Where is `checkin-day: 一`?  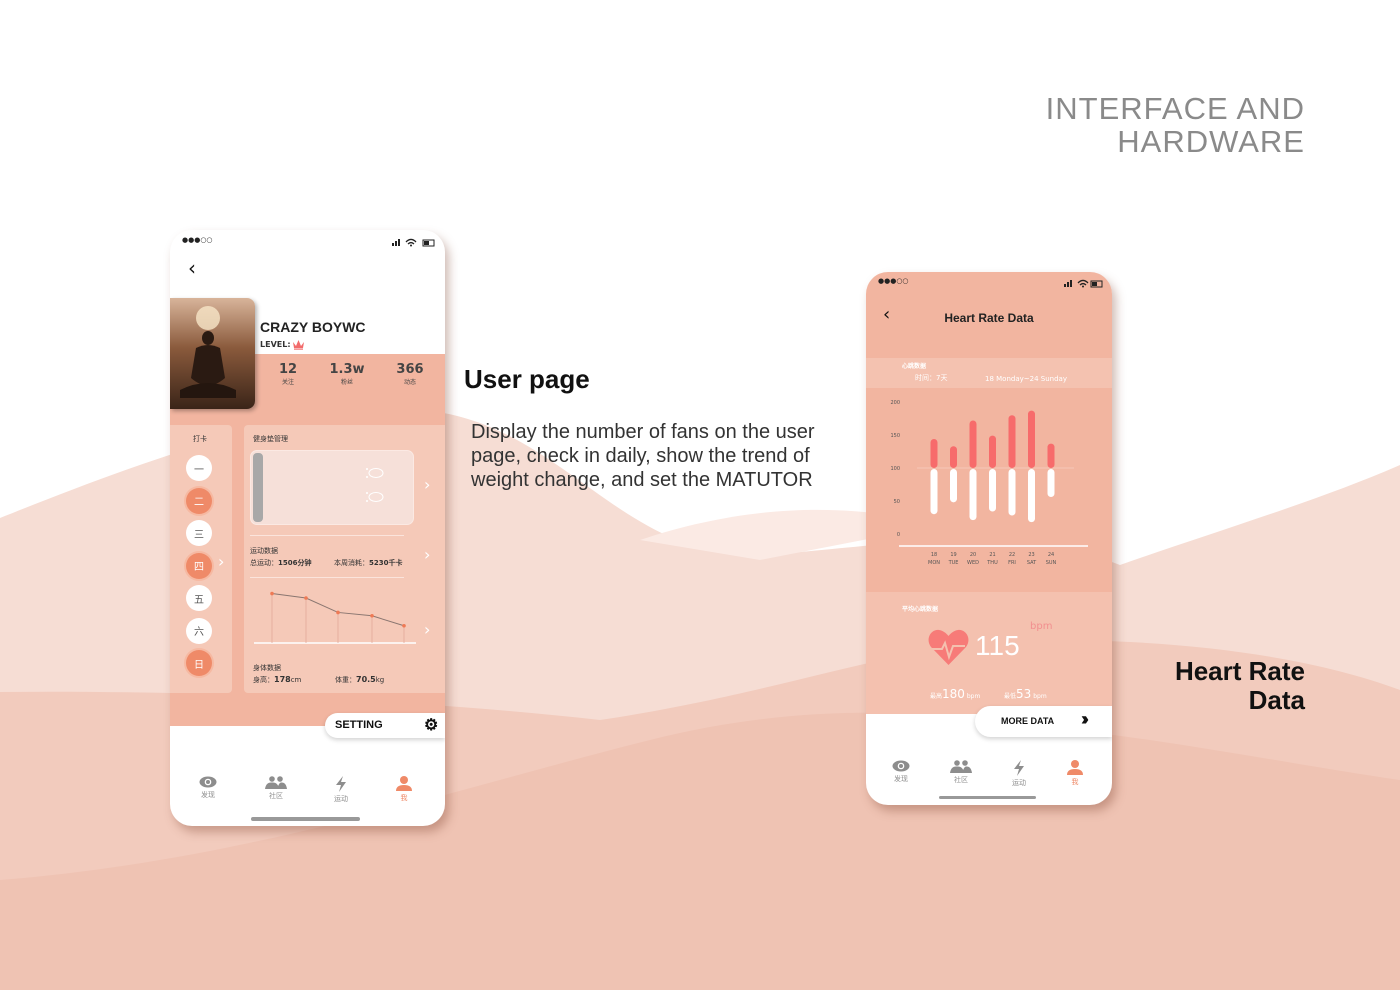 checkin-day: 一 is located at coordinates (199, 468).